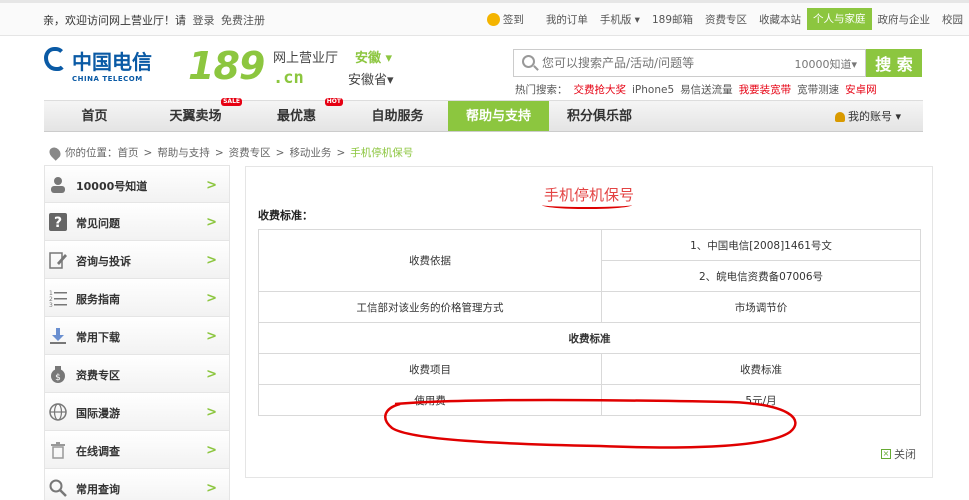 The image size is (969, 500). Describe the element at coordinates (137, 222) in the screenshot. I see `sidebar-item-faq: ? 常见问题 >` at that location.